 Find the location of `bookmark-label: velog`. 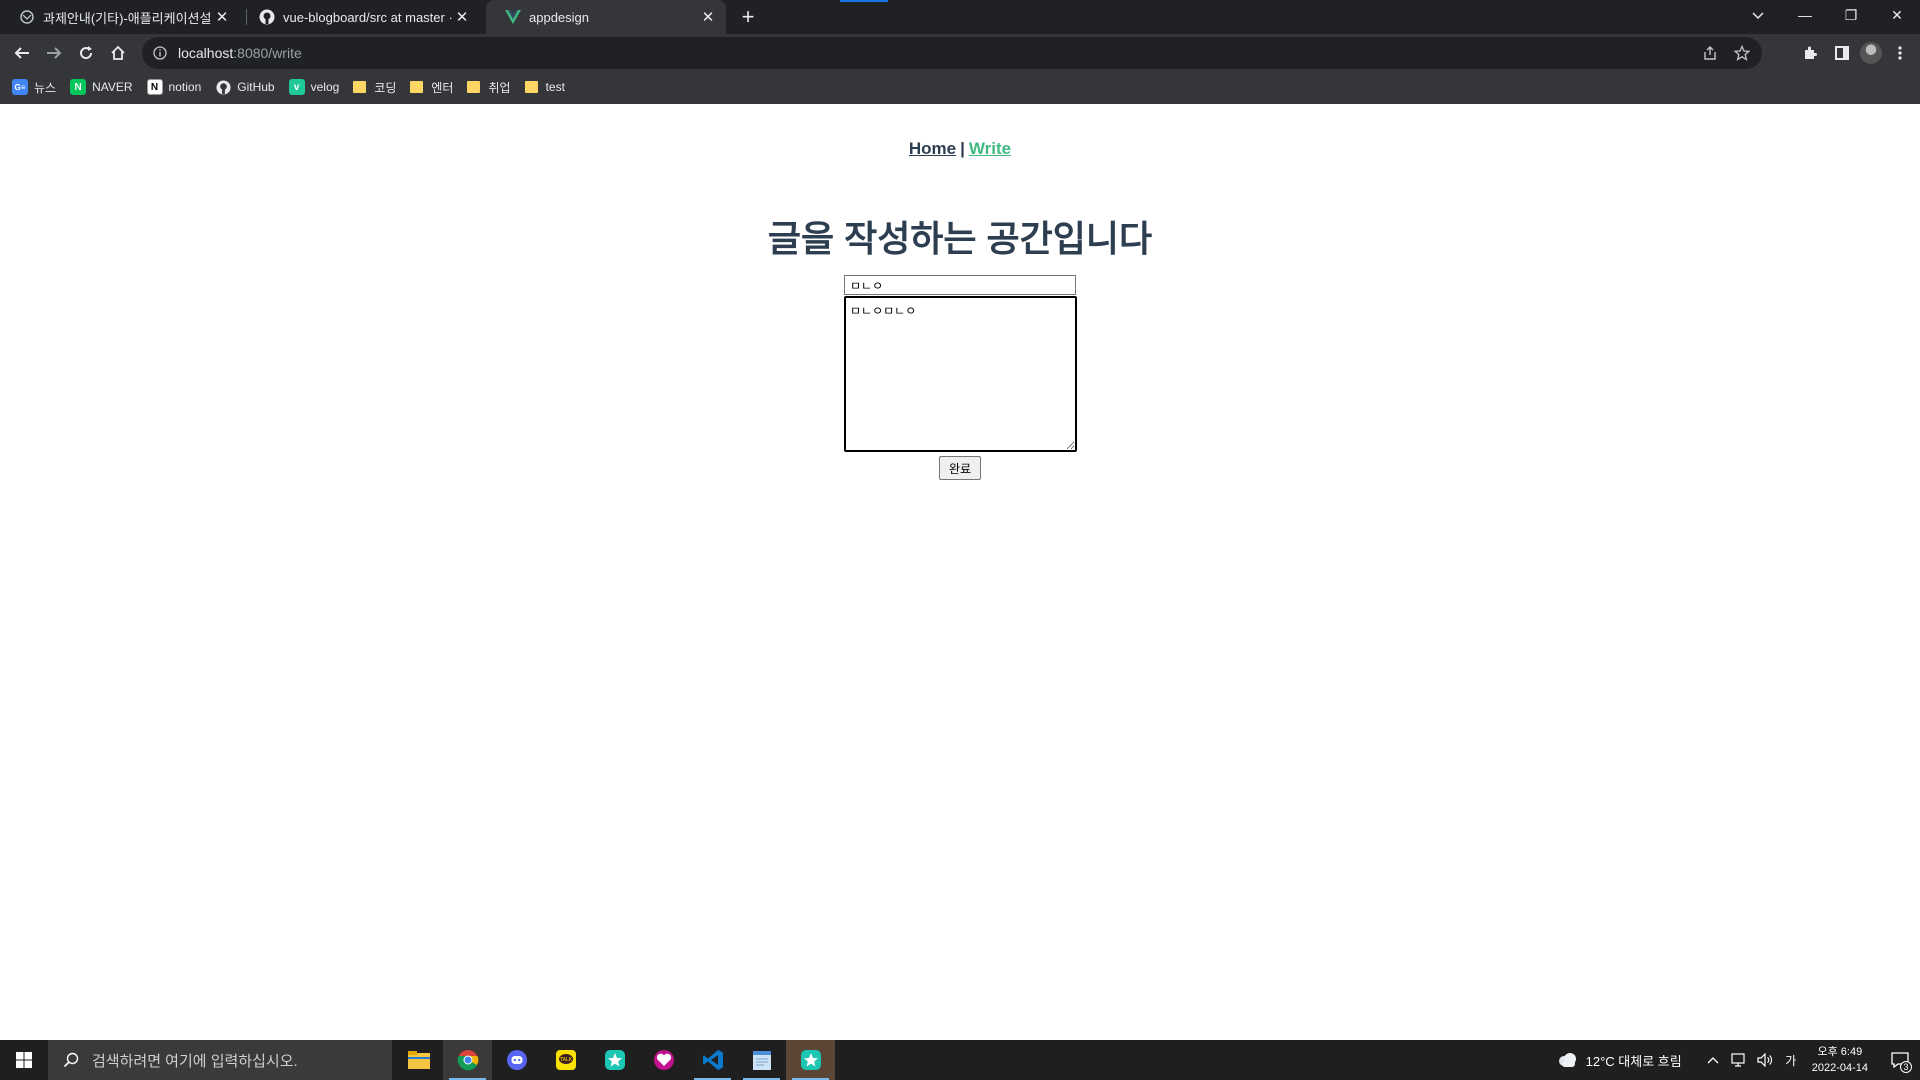

bookmark-label: velog is located at coordinates (325, 87).